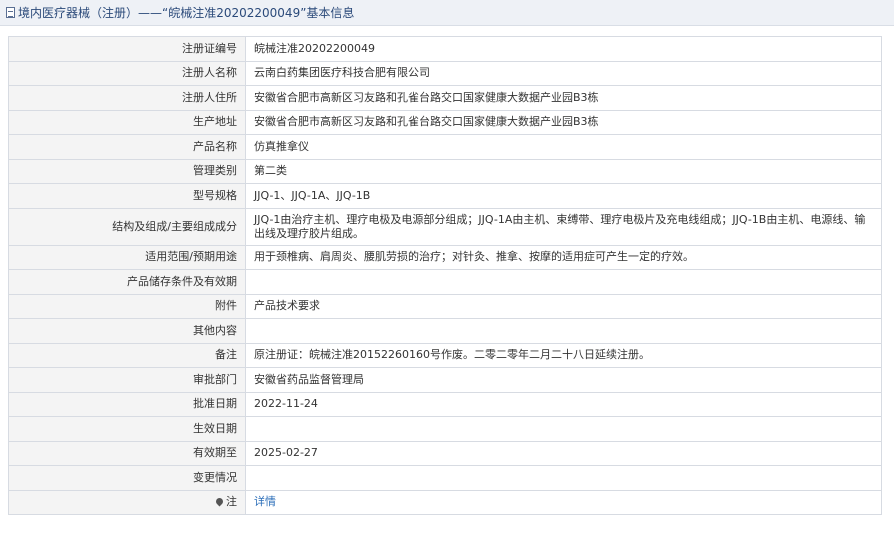 The image size is (894, 545). I want to click on row-label: 有效期至, so click(127, 453).